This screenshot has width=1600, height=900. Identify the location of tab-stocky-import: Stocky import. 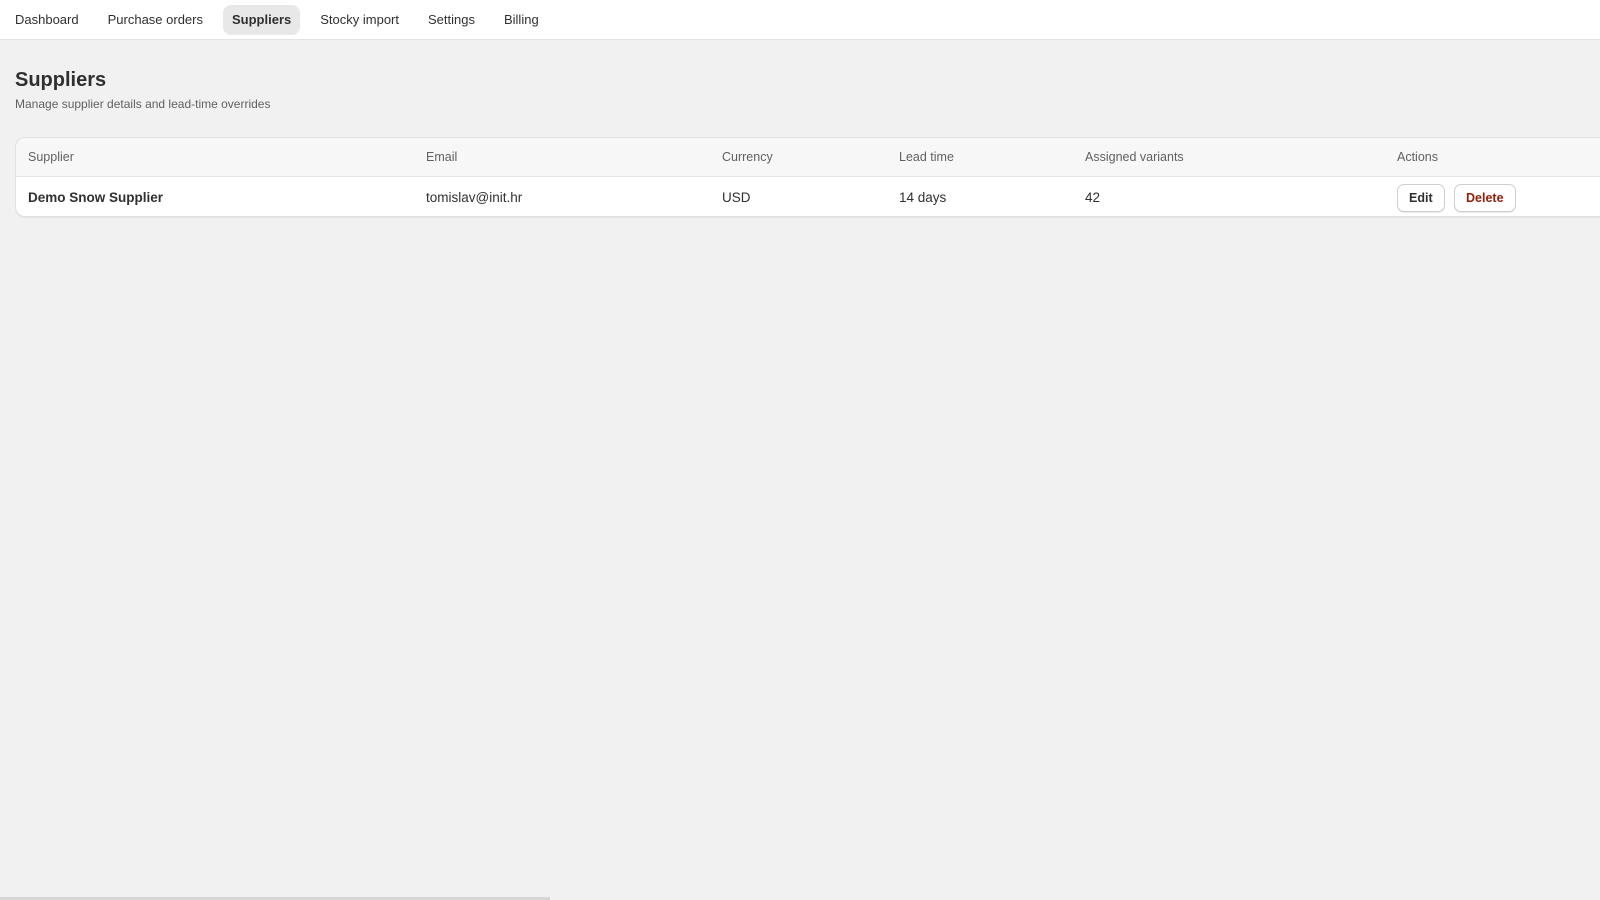
(359, 20).